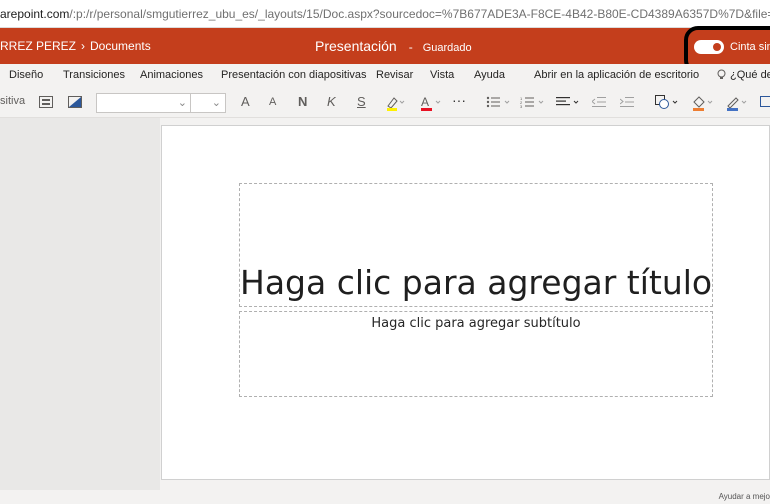 The image size is (770, 504). What do you see at coordinates (75, 103) in the screenshot?
I see `format-background-icon` at bounding box center [75, 103].